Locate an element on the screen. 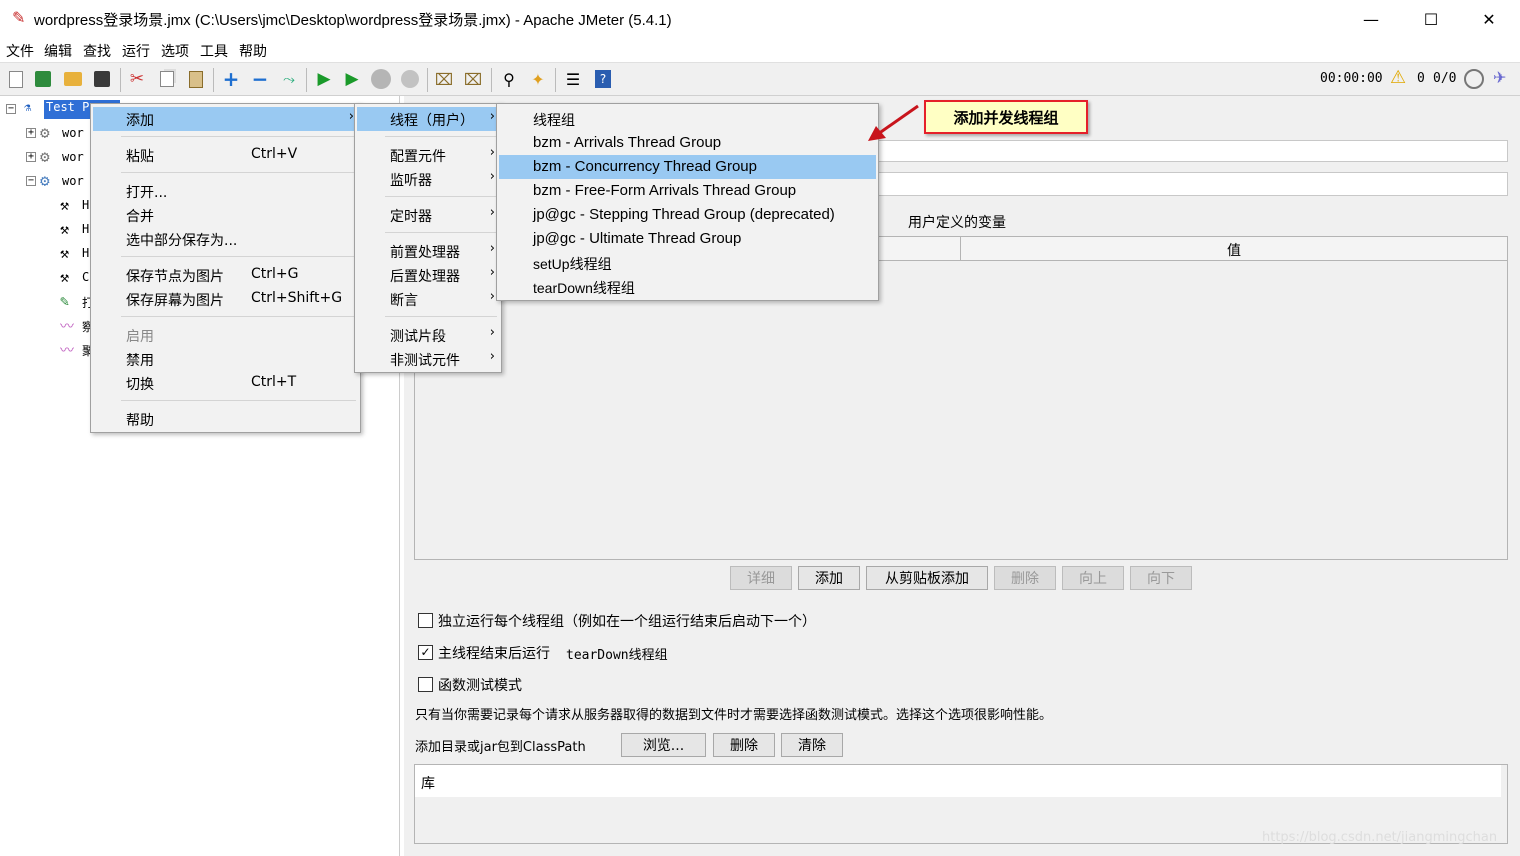  submenu-assertion: 断言 › is located at coordinates (428, 299).